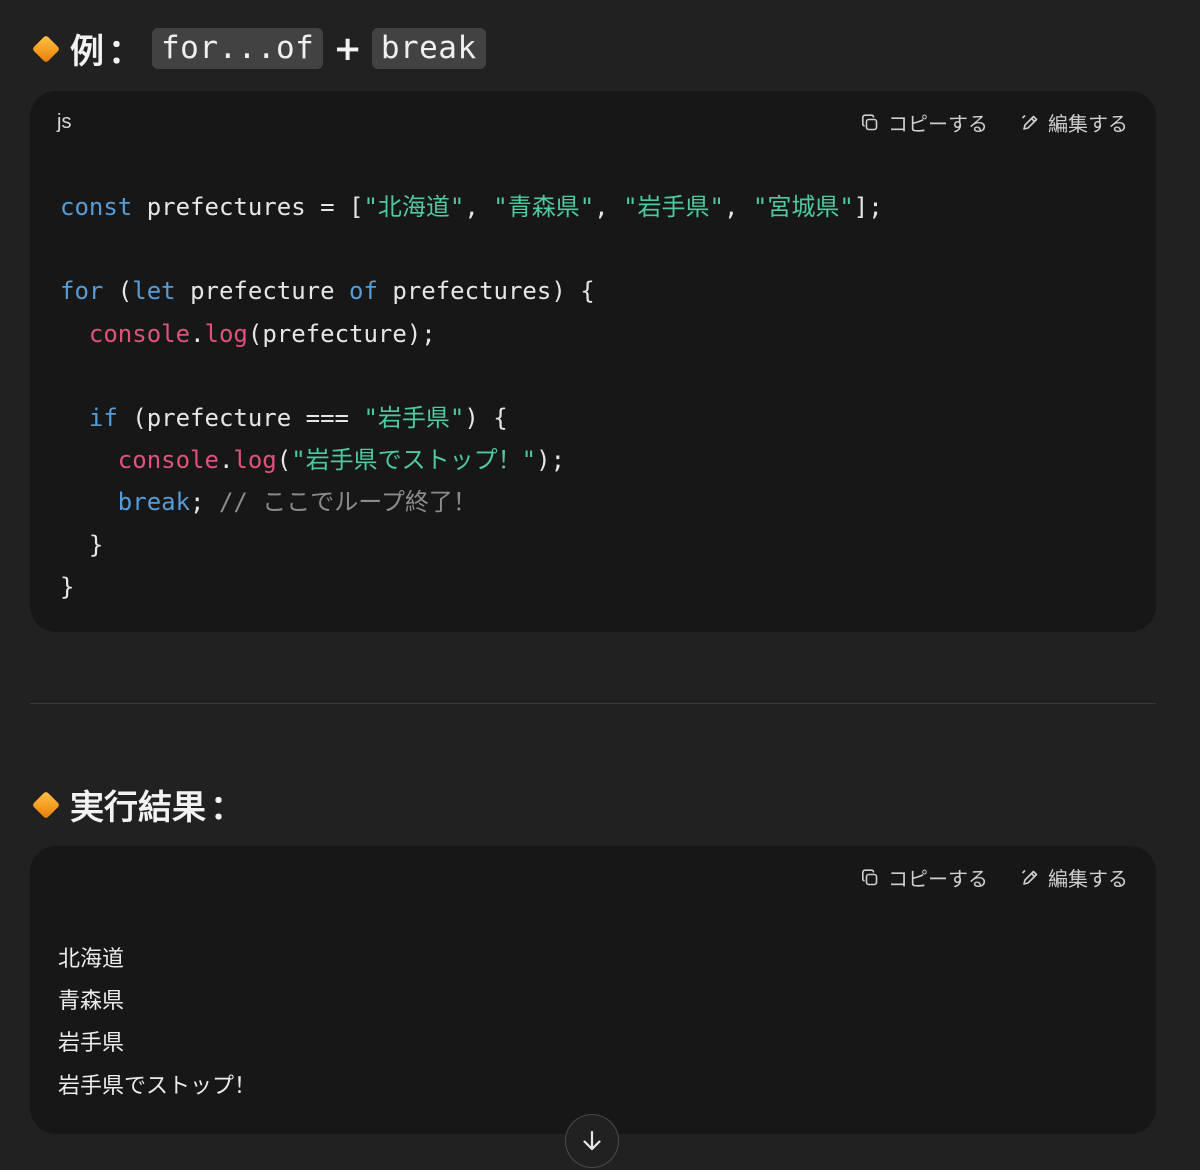 The width and height of the screenshot is (1200, 1170). I want to click on output-line: 青森県, so click(91, 1002).